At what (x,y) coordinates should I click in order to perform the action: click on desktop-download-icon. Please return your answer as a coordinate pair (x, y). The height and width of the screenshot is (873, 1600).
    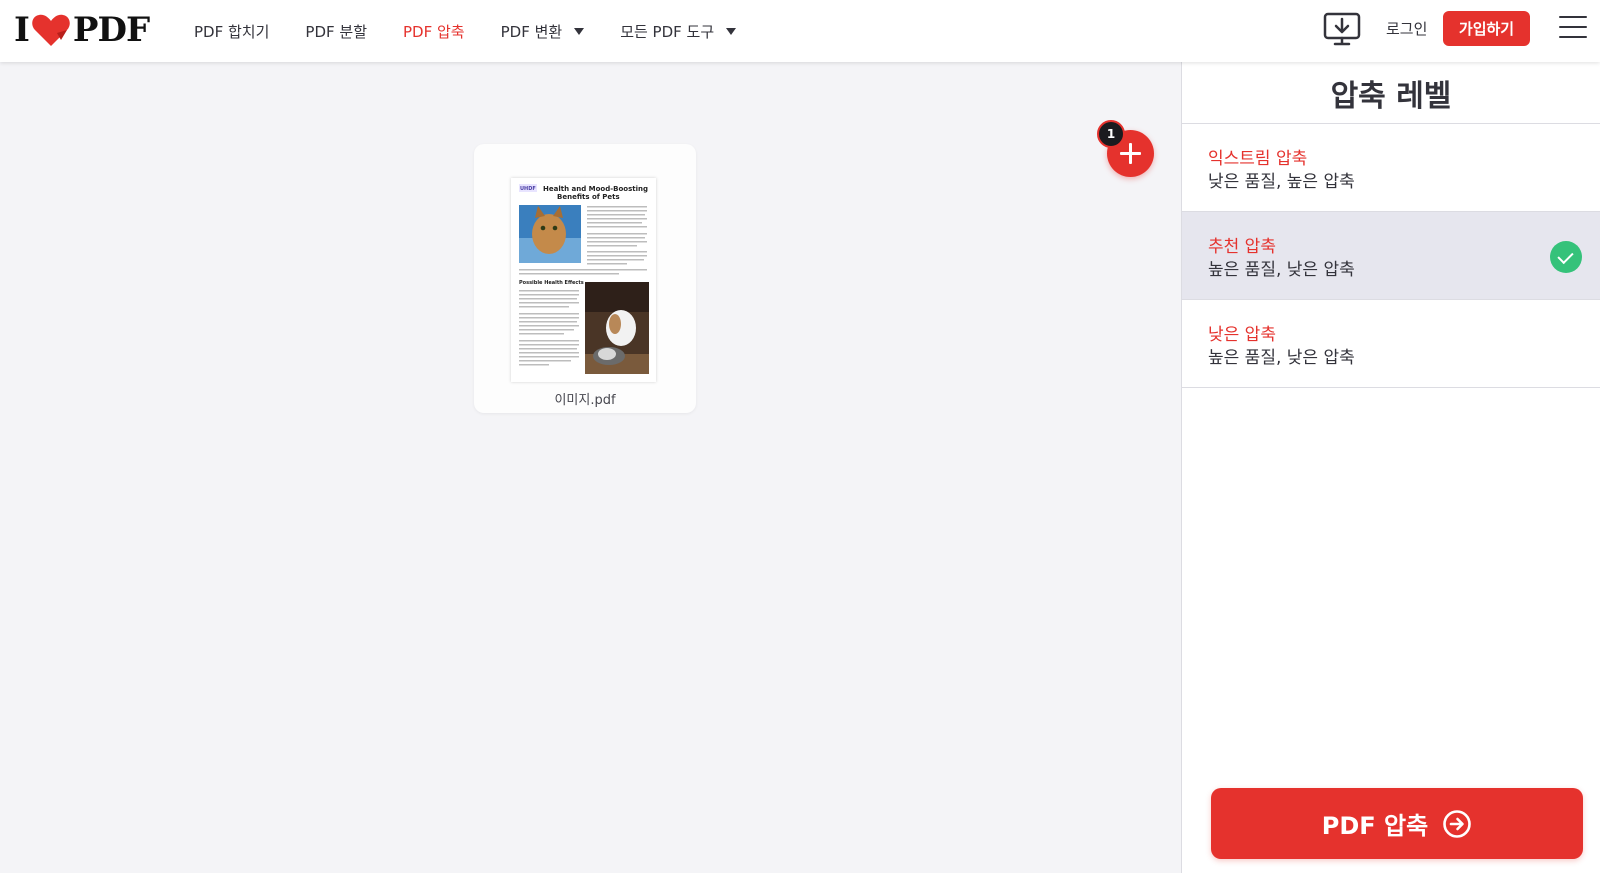
    Looking at the image, I should click on (1342, 29).